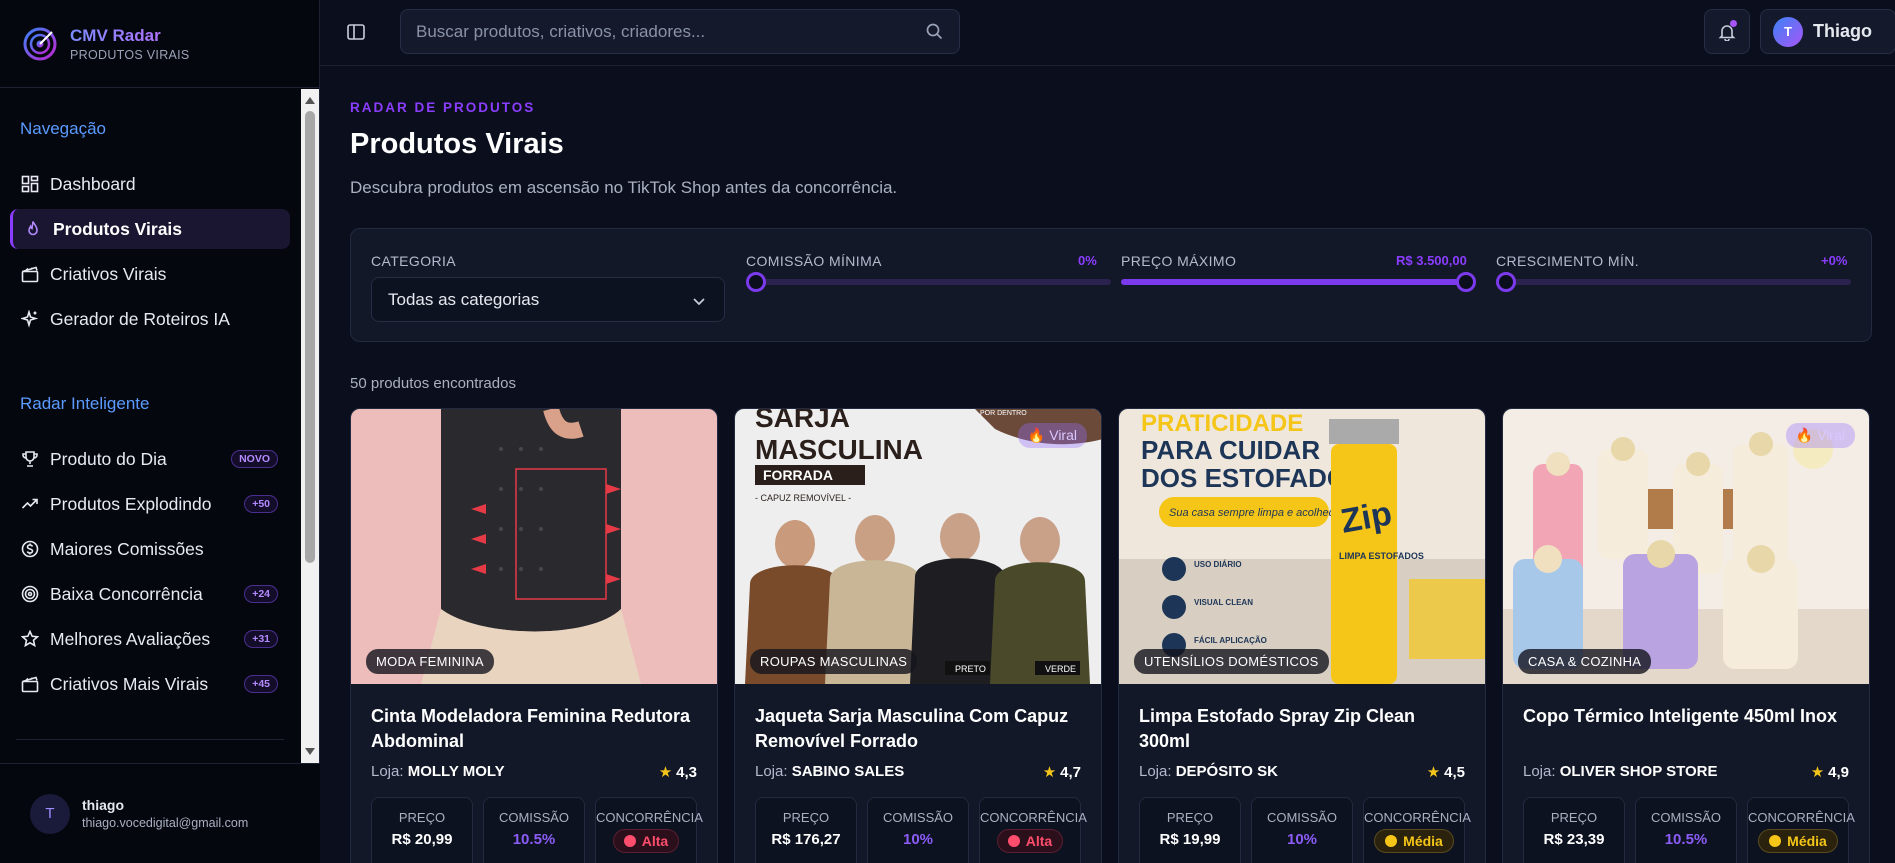  I want to click on sidebar-item-label: Maiores Comissões, so click(127, 548).